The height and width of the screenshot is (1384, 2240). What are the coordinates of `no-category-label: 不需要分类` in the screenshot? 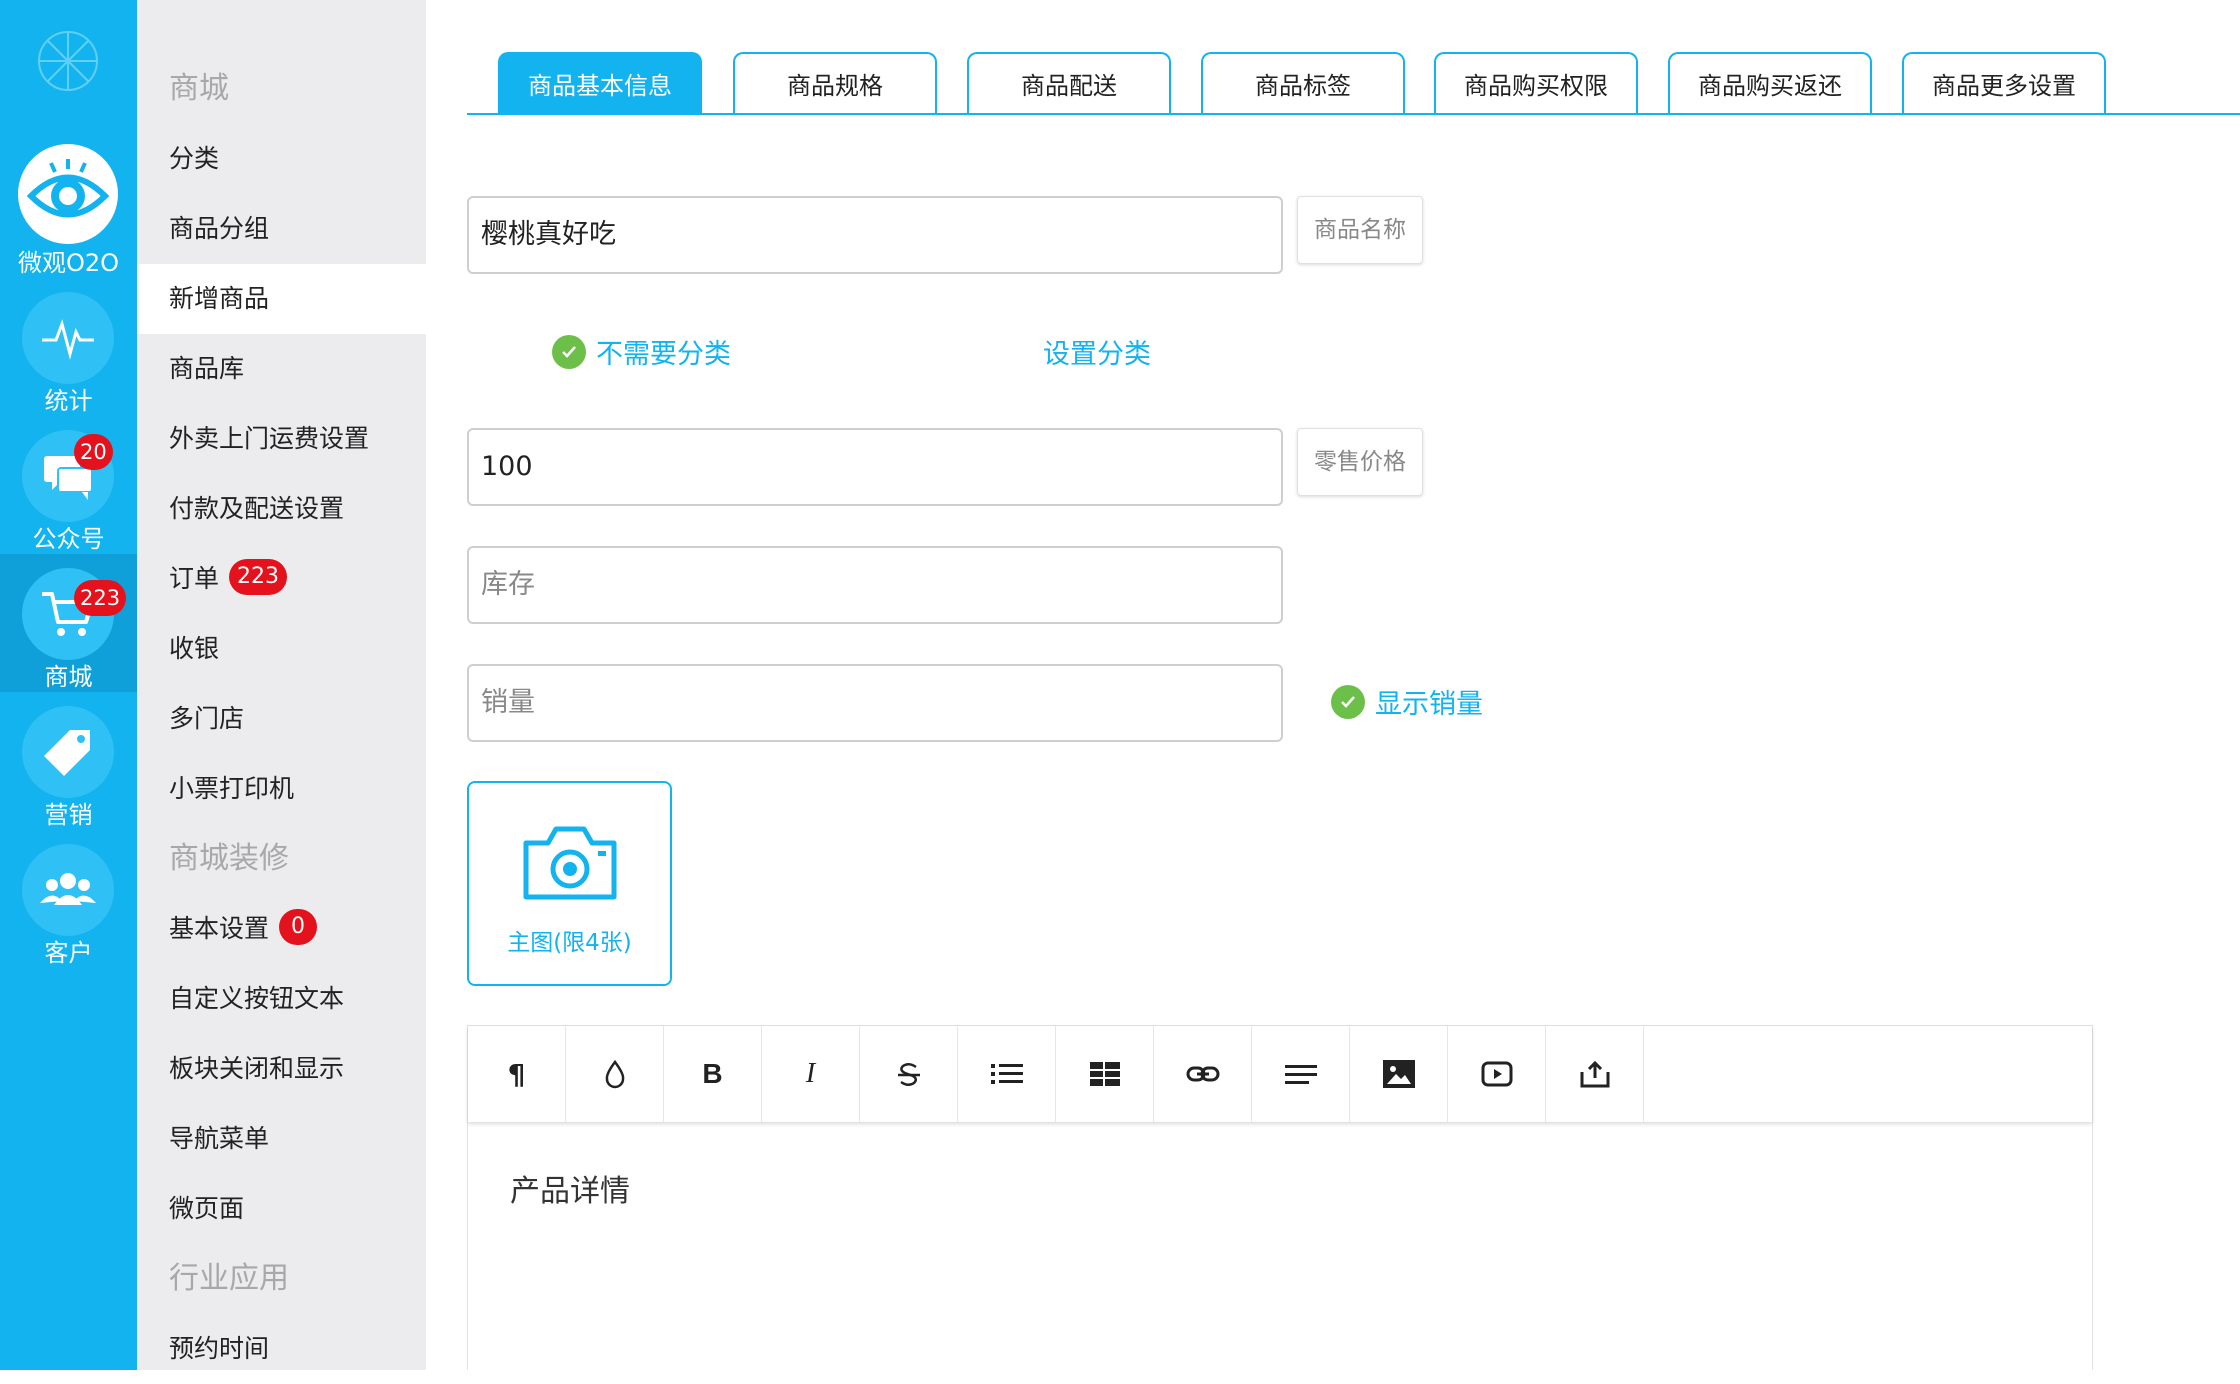 It's located at (663, 354).